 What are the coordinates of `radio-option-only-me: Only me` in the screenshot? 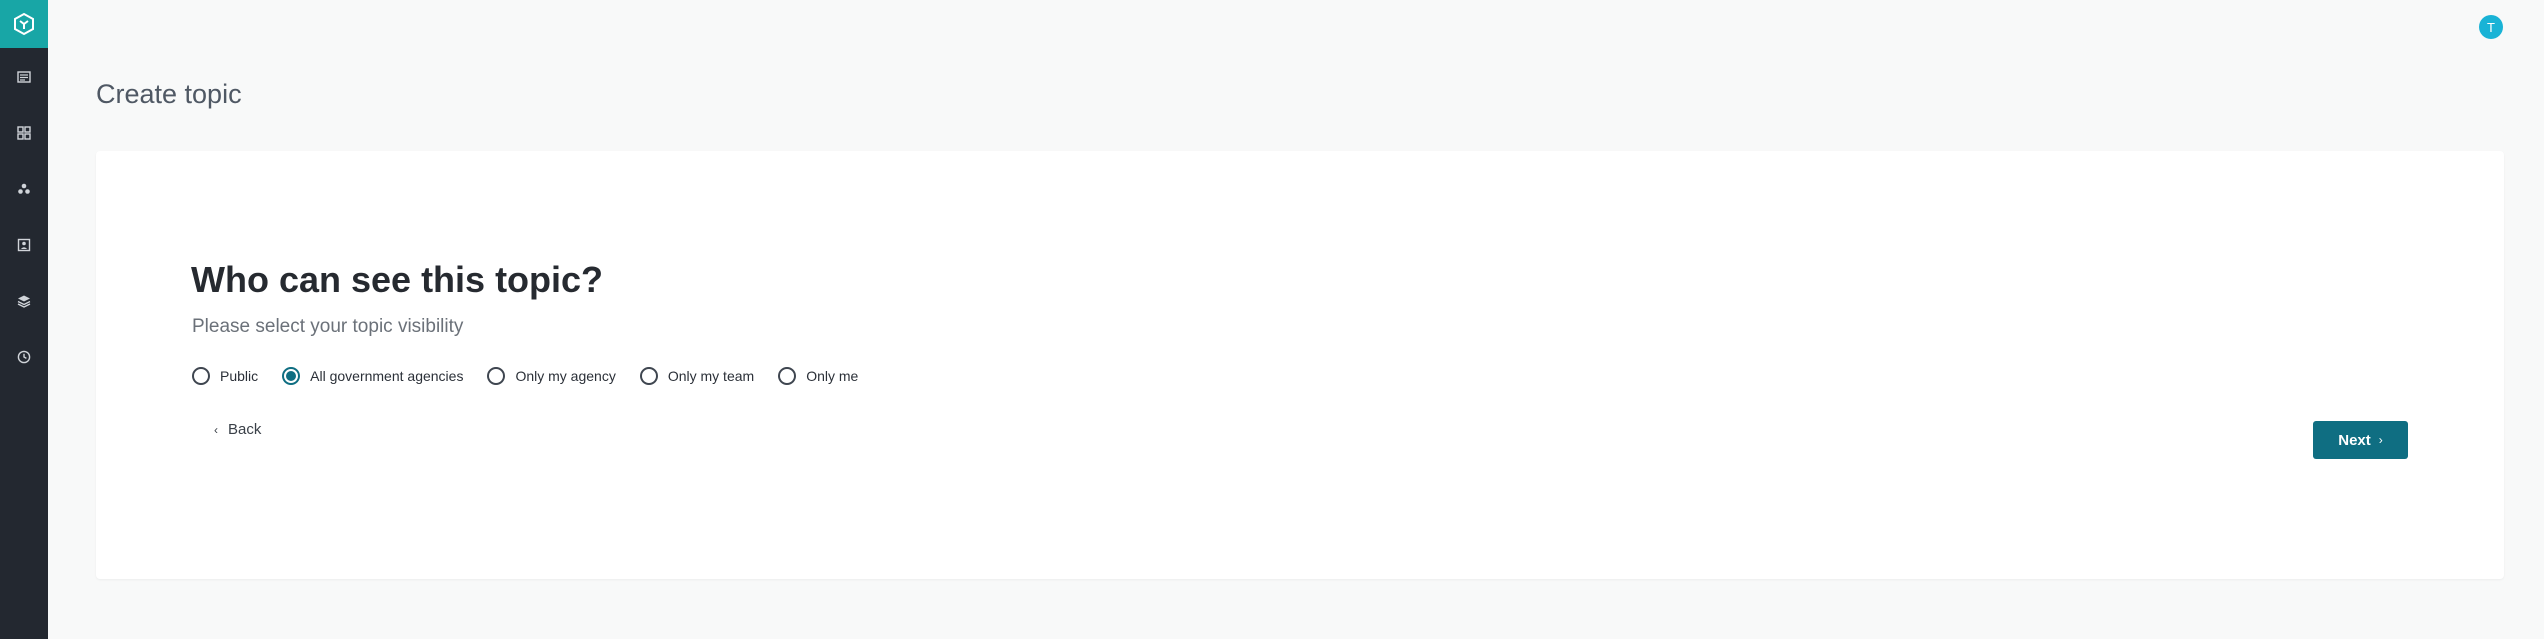 It's located at (818, 376).